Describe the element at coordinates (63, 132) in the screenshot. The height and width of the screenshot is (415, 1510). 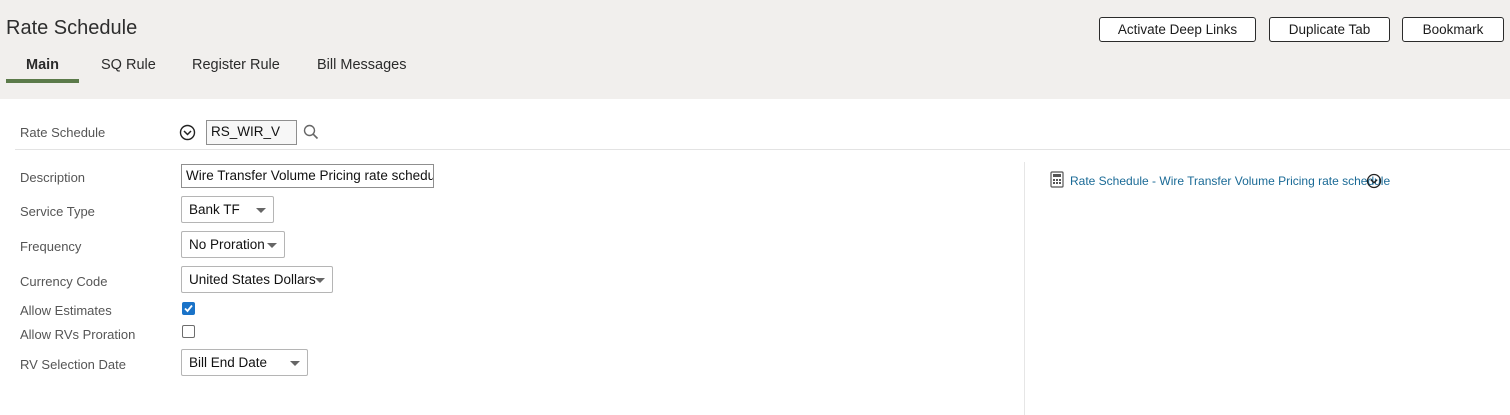
I see `rate-schedule-label: Rate Schedule` at that location.